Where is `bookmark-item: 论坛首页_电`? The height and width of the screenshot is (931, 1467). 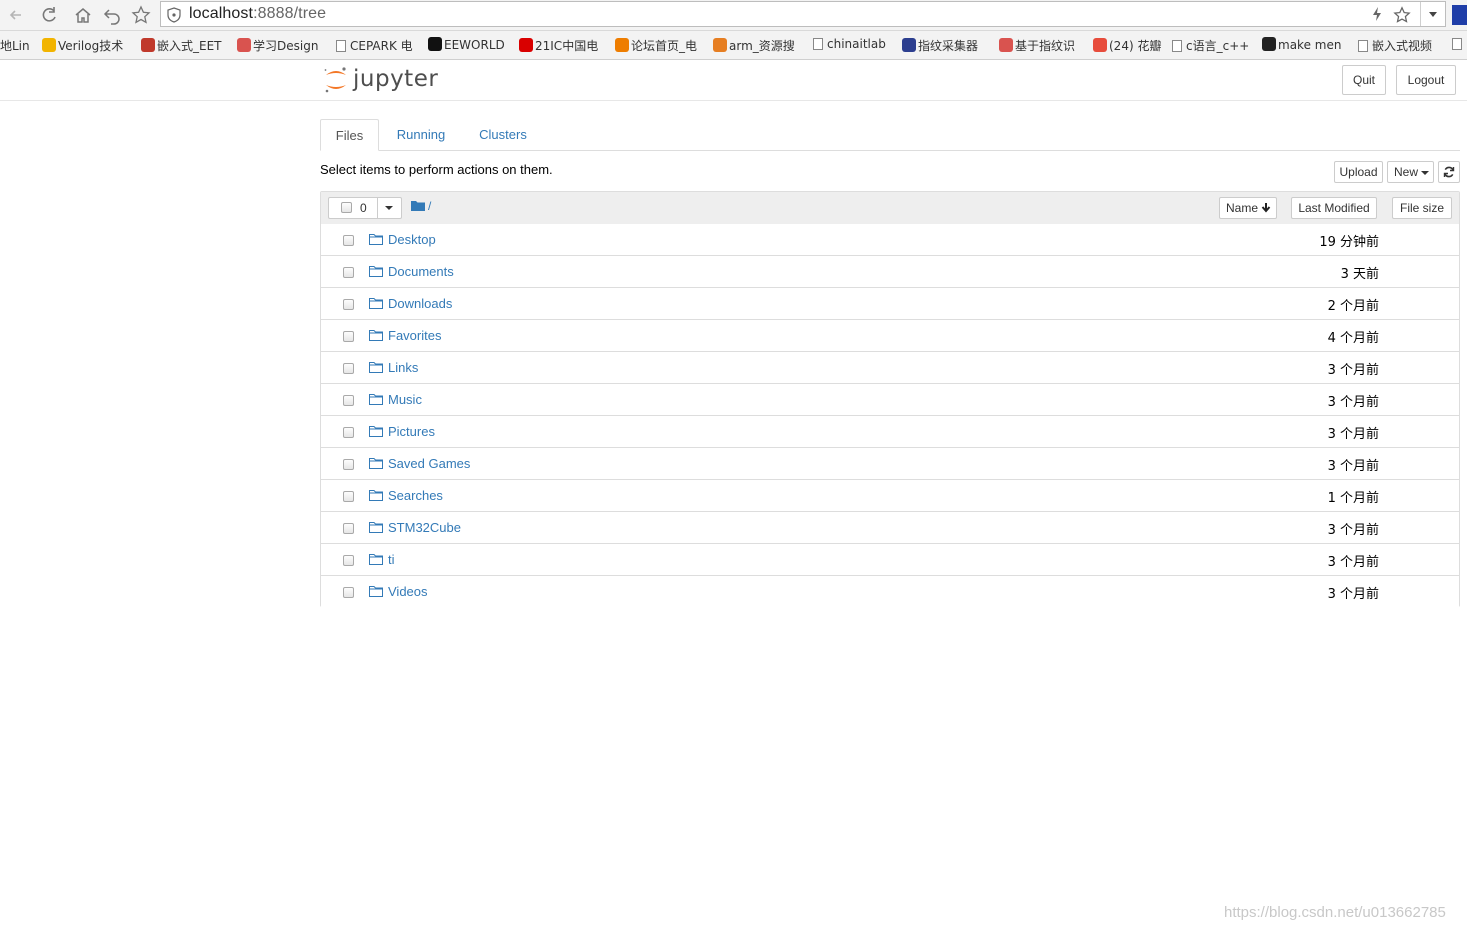
bookmark-item: 论坛首页_电 is located at coordinates (656, 45).